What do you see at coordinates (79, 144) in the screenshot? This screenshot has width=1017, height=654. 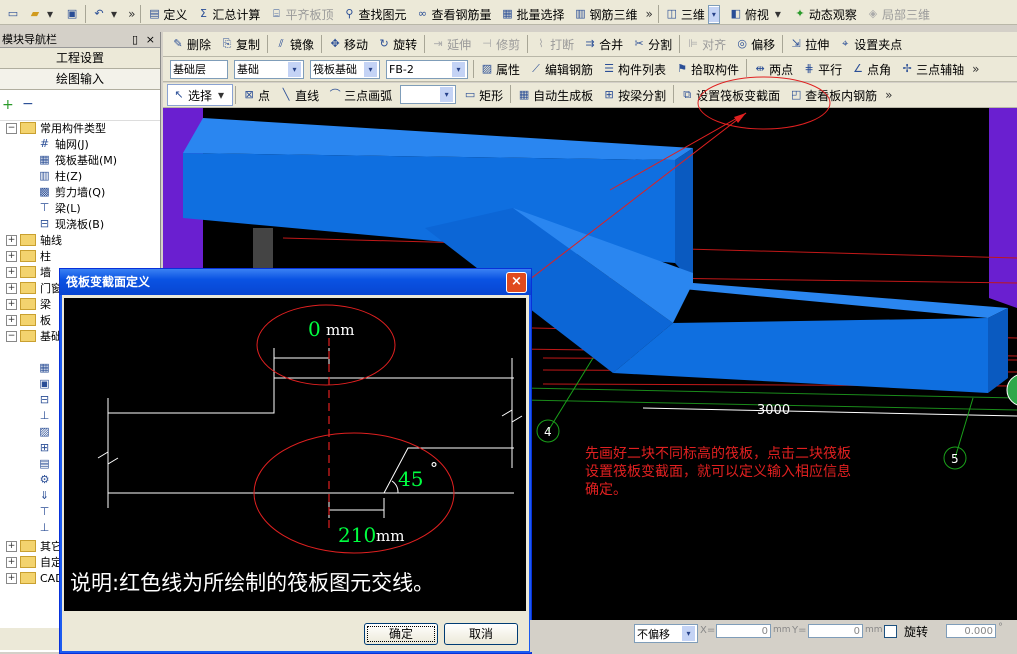 I see `tree-item-1: # 轴网(J)` at bounding box center [79, 144].